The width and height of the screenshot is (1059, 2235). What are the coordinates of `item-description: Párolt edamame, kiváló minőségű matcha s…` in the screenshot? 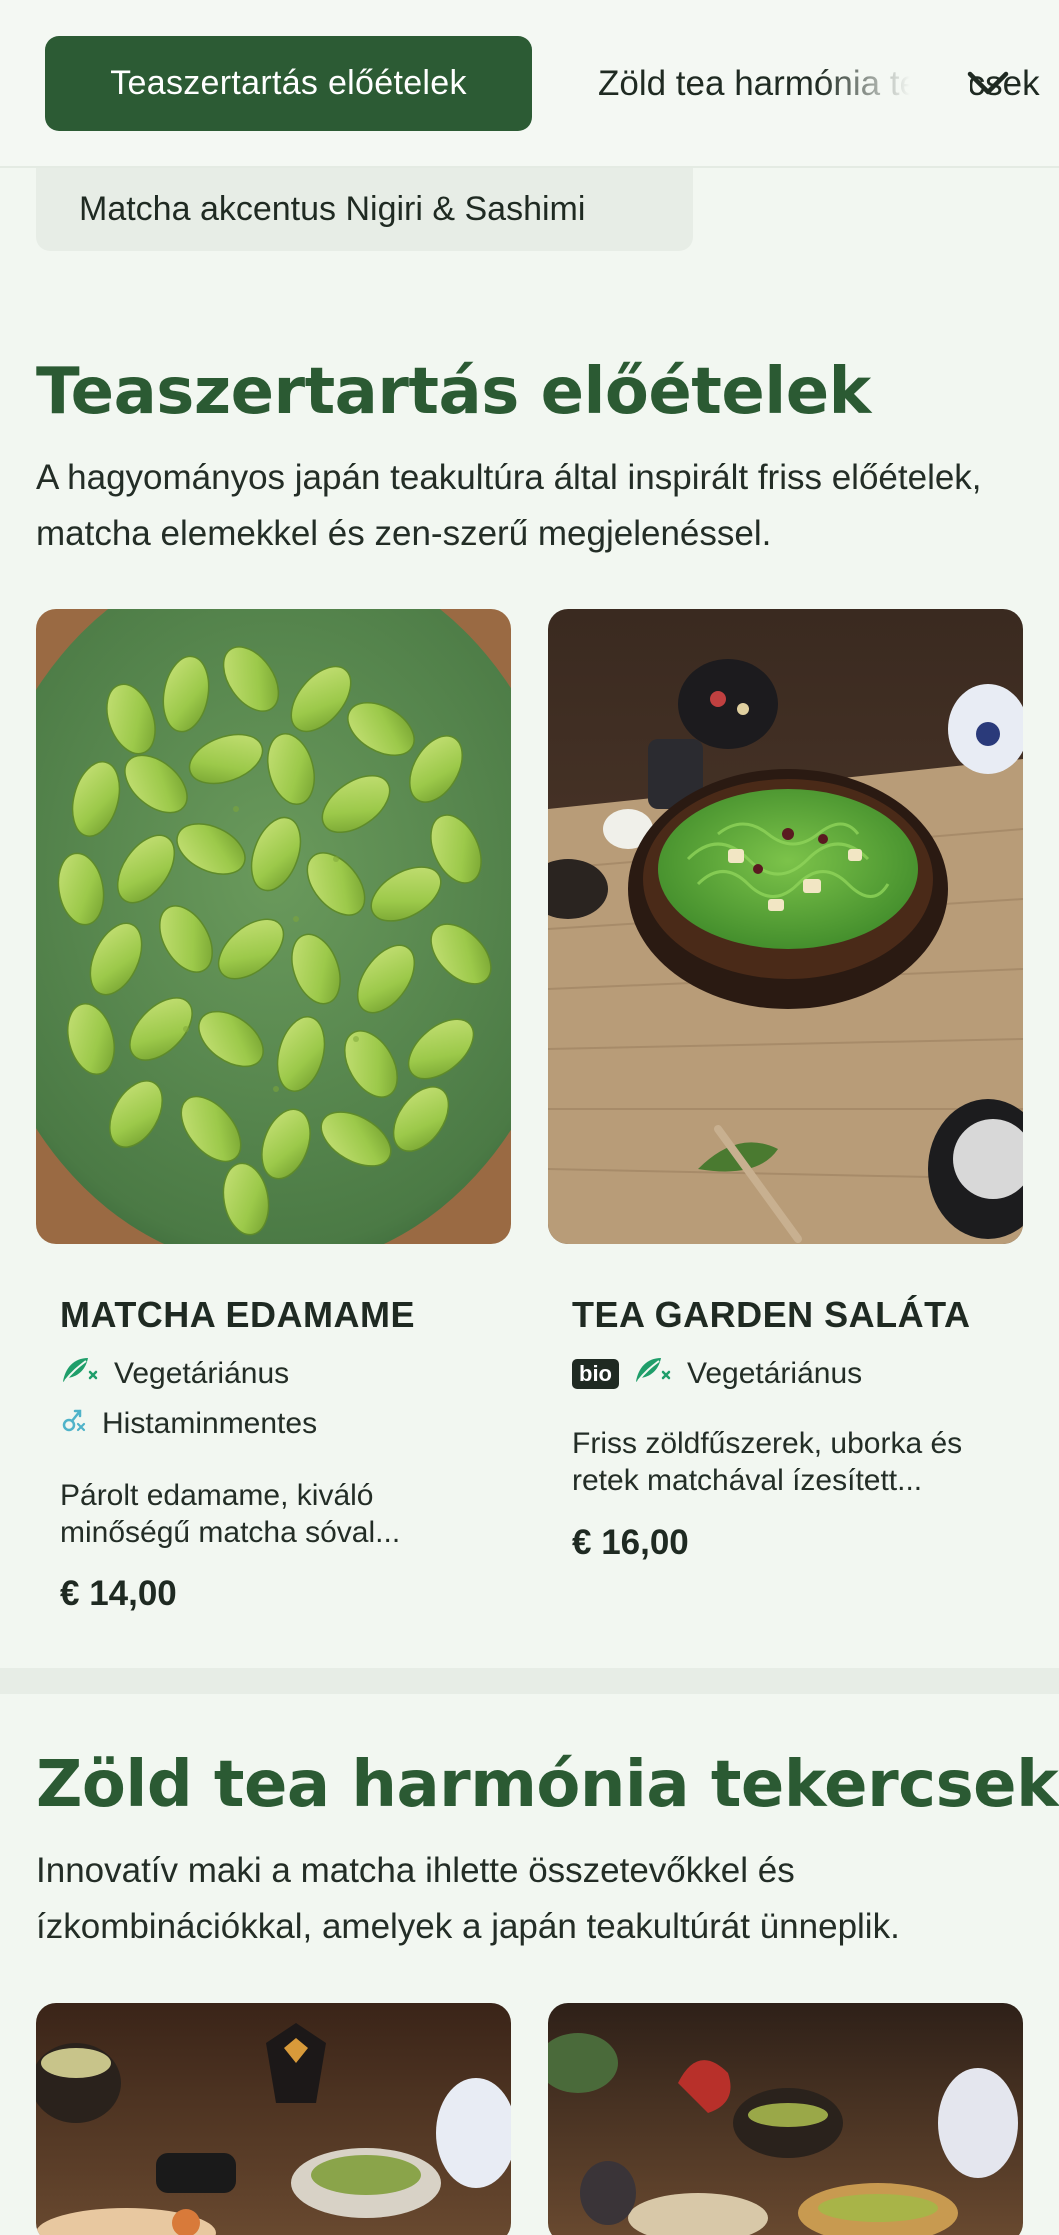 It's located at (230, 1514).